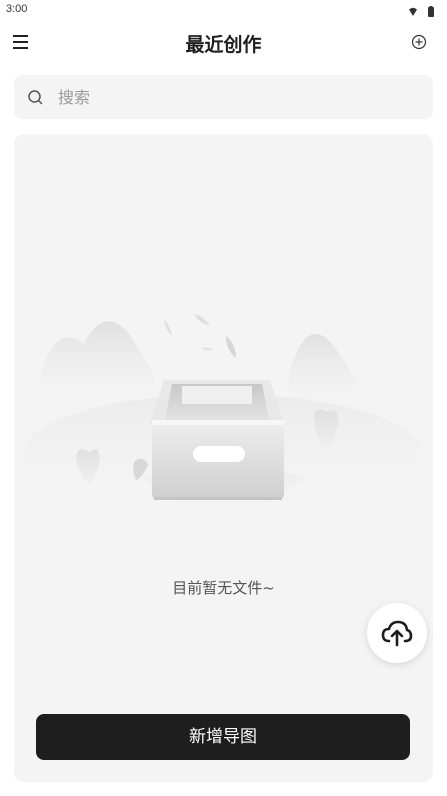  Describe the element at coordinates (223, 737) in the screenshot. I see `new-mindmap-button: 新增导图` at that location.